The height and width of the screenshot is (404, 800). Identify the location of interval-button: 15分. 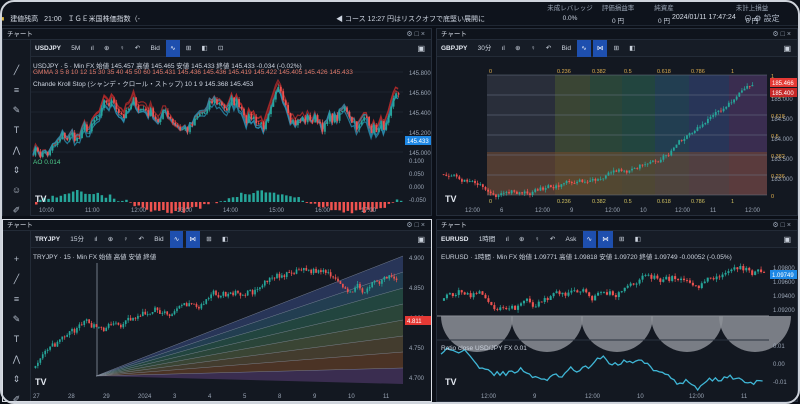
(77, 239).